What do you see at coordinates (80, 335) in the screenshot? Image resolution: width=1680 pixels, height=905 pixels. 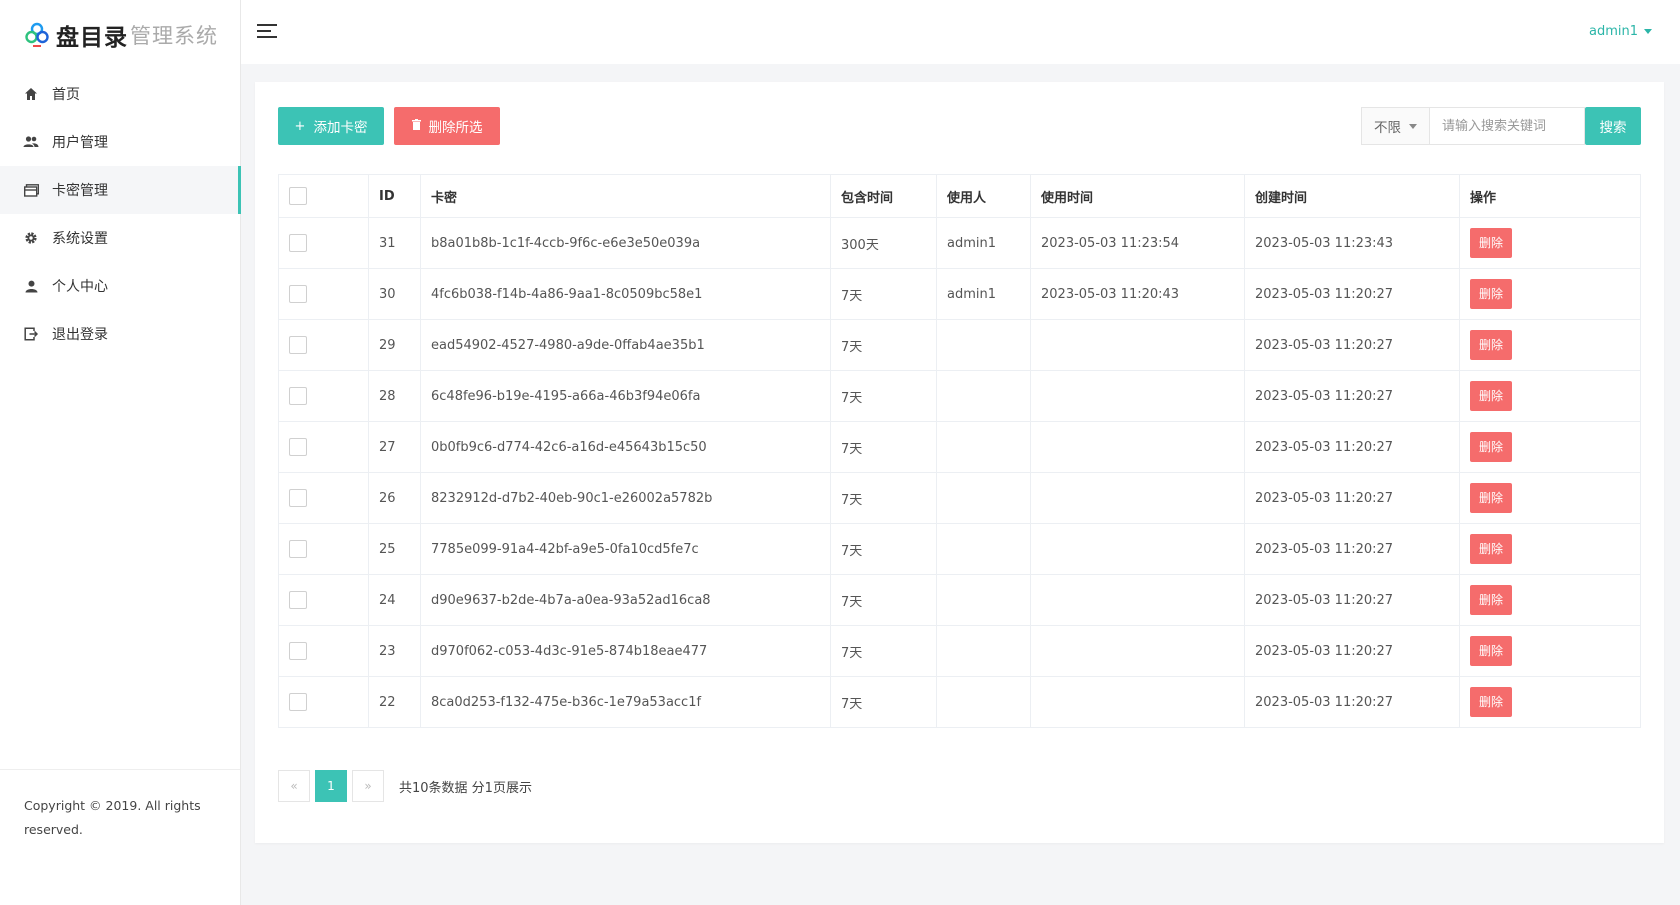 I see `sidebar-item-label: 退出登录` at bounding box center [80, 335].